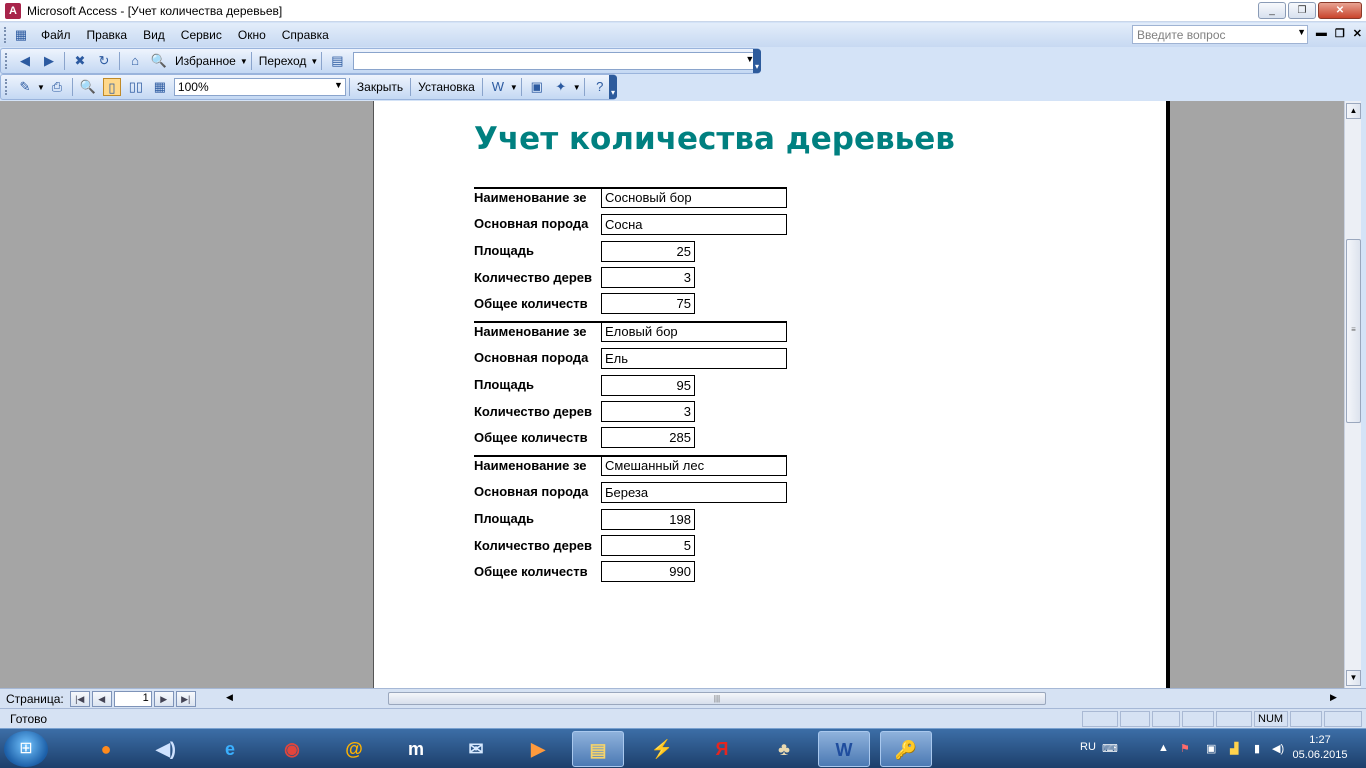 The image size is (1366, 768). I want to click on stop-icon: ✖, so click(80, 61).